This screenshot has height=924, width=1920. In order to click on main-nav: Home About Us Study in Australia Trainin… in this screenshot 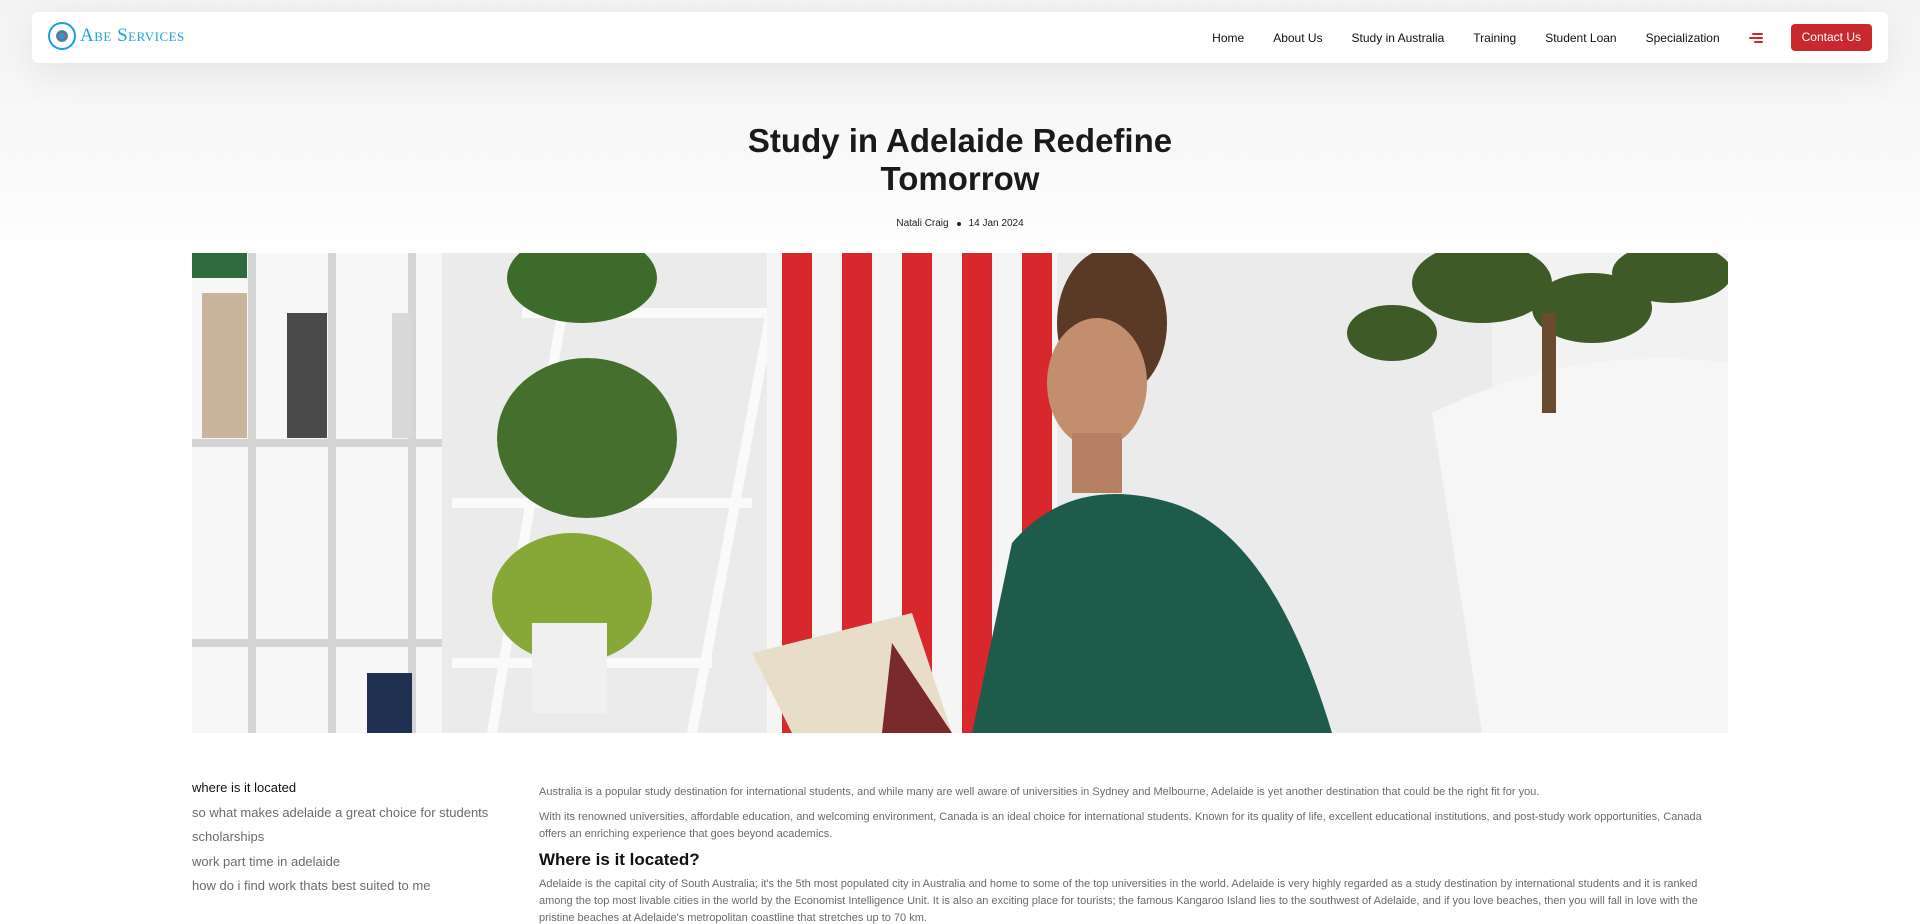, I will do `click(1542, 37)`.